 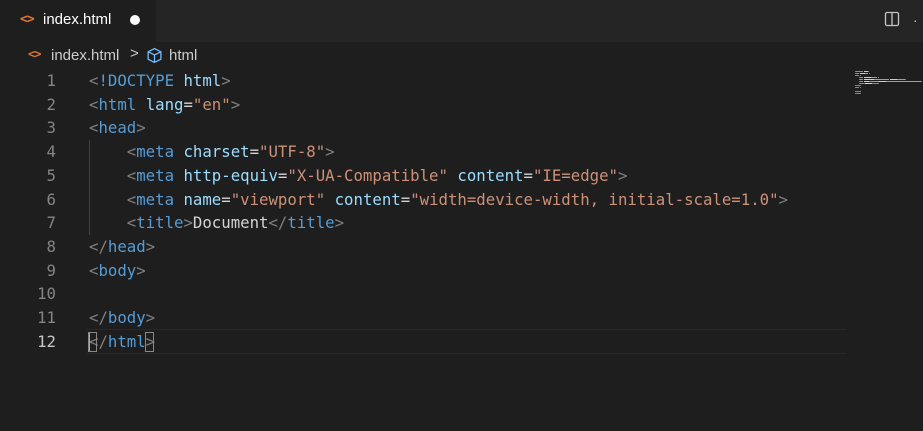 I want to click on breadcrumb: <> index.html > html, so click(x=461, y=56).